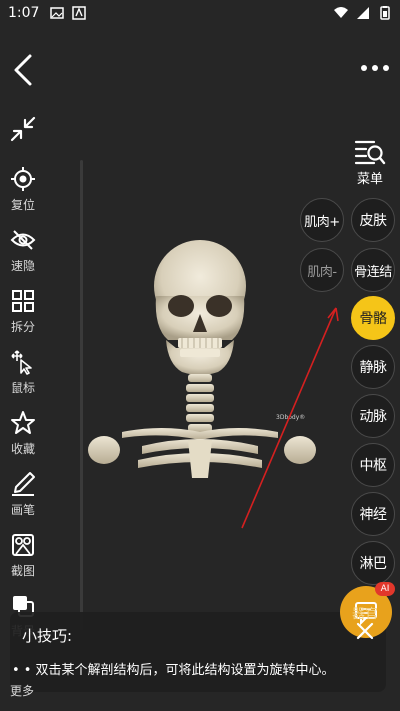  Describe the element at coordinates (22, 388) in the screenshot. I see `tool-label: 鼠标` at that location.